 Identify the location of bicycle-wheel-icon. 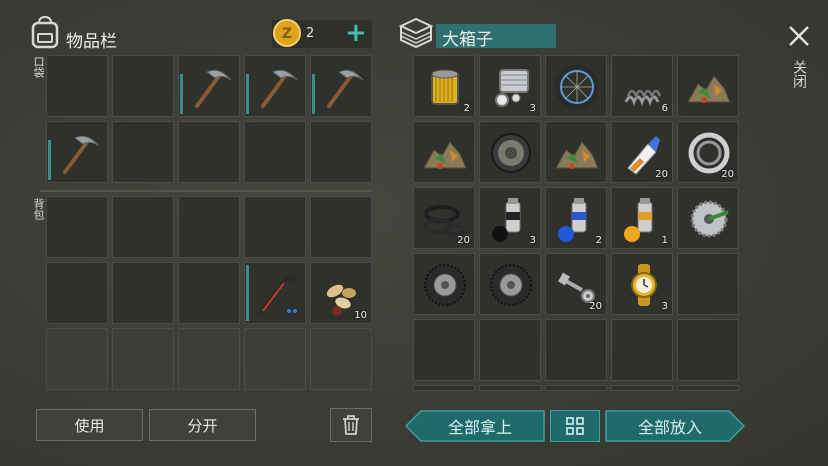
(577, 87).